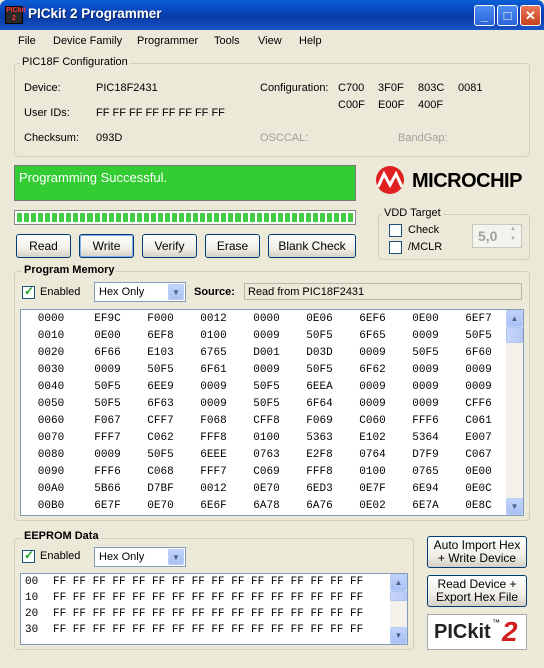  Describe the element at coordinates (160, 437) in the screenshot. I see `hex-cell: C062` at that location.